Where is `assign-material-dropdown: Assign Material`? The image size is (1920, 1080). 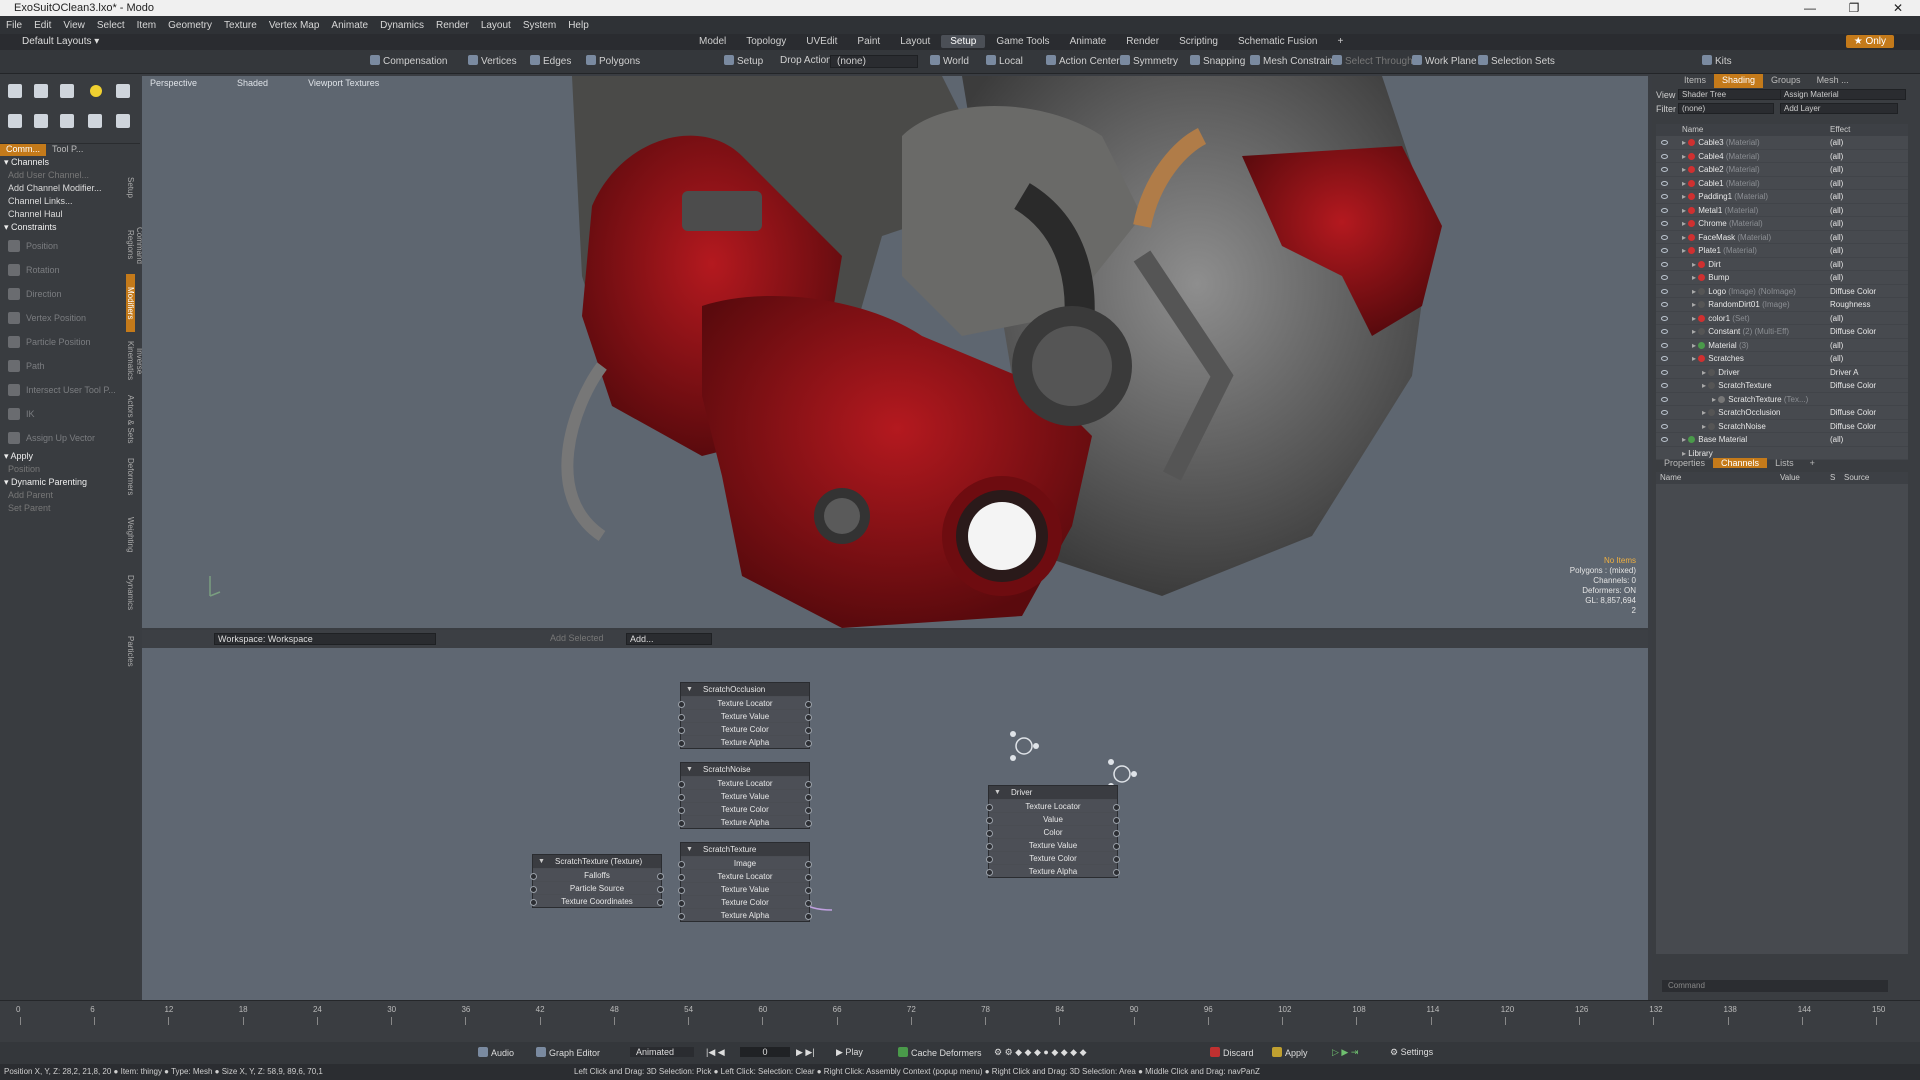
assign-material-dropdown: Assign Material is located at coordinates (1843, 94).